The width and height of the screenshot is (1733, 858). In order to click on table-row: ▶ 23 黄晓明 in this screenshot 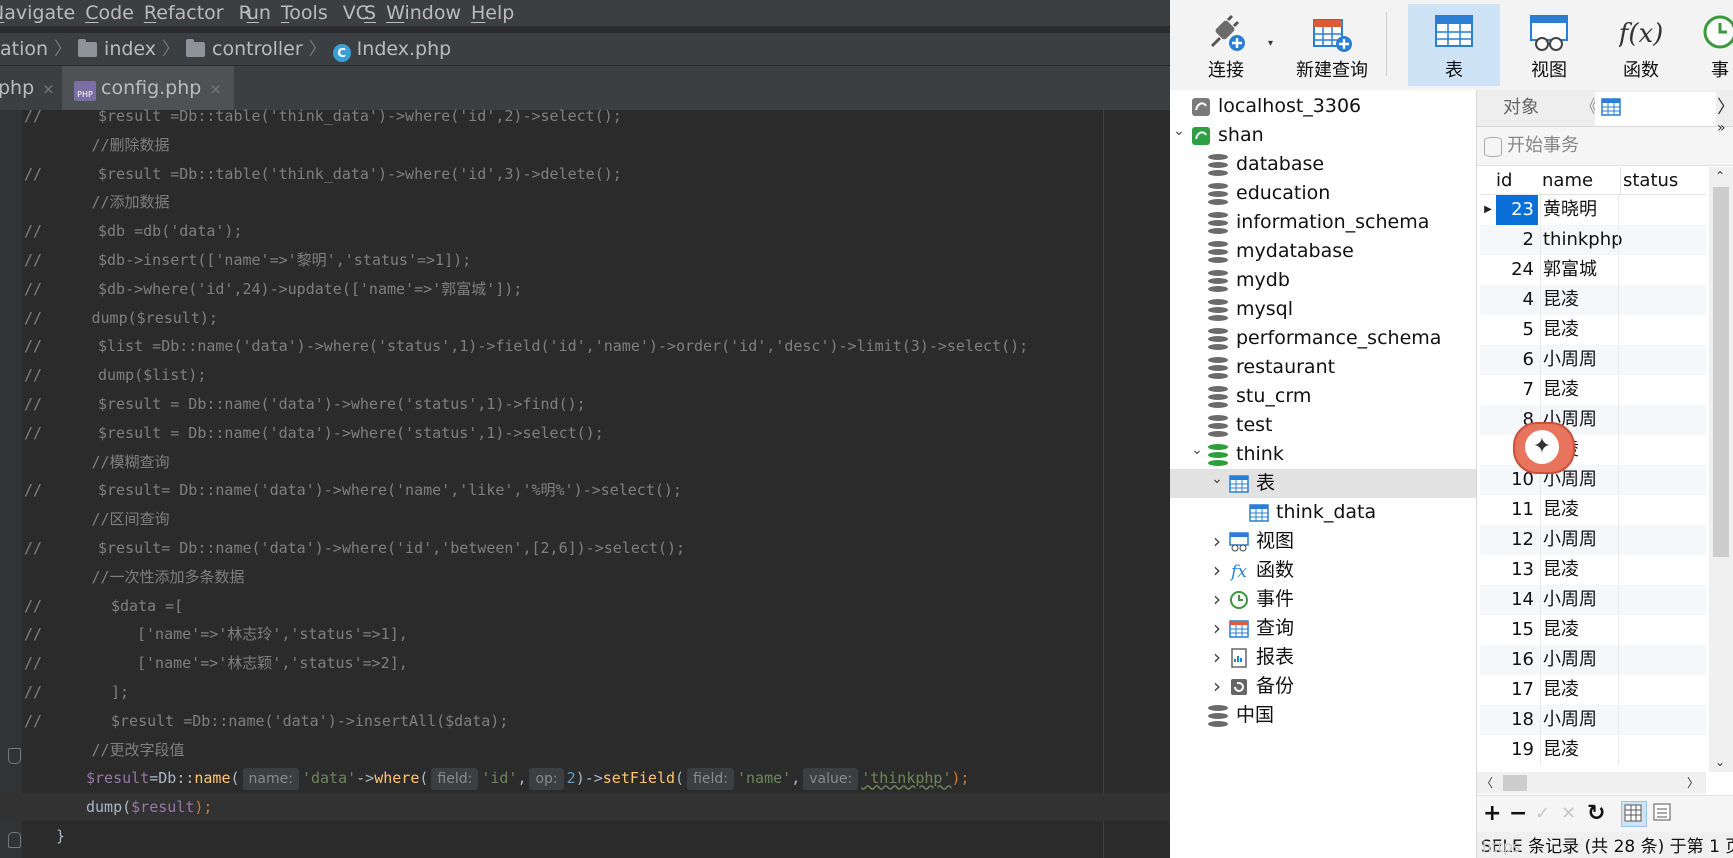, I will do `click(1593, 210)`.